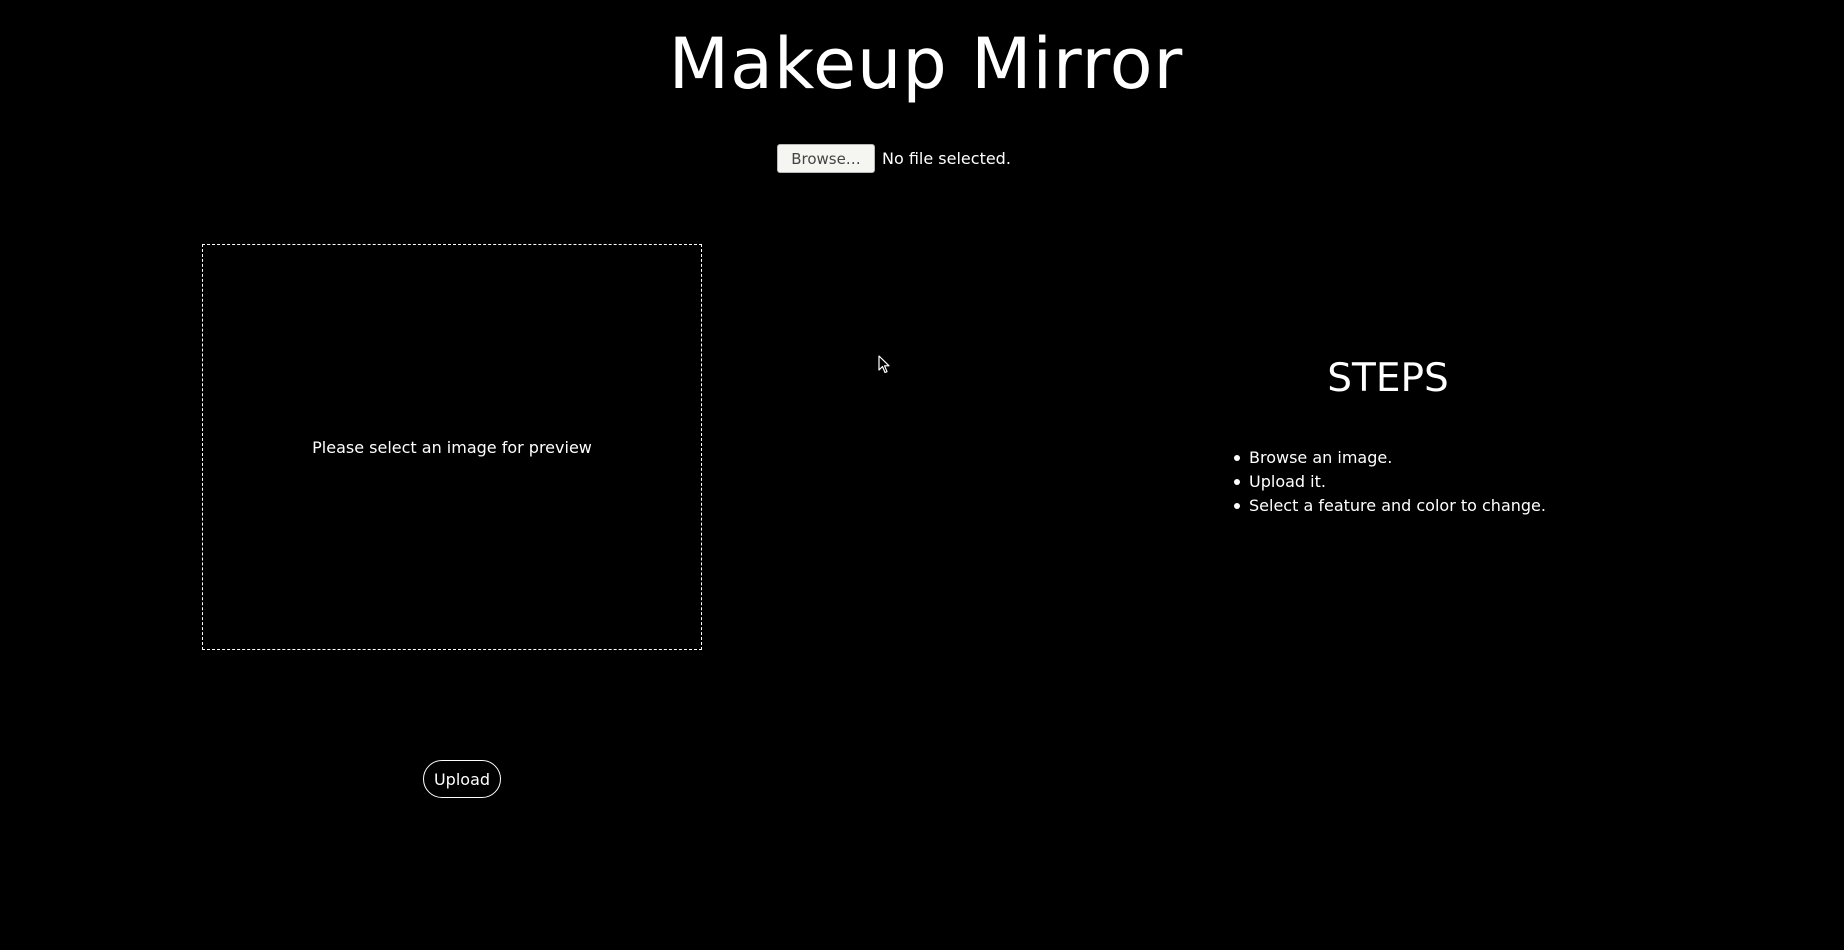  I want to click on upload-button: Upload, so click(462, 779).